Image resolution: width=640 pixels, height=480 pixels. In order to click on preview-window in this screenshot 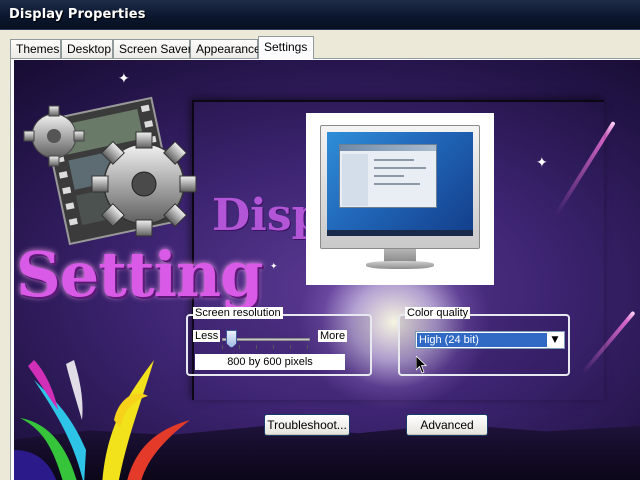, I will do `click(388, 176)`.